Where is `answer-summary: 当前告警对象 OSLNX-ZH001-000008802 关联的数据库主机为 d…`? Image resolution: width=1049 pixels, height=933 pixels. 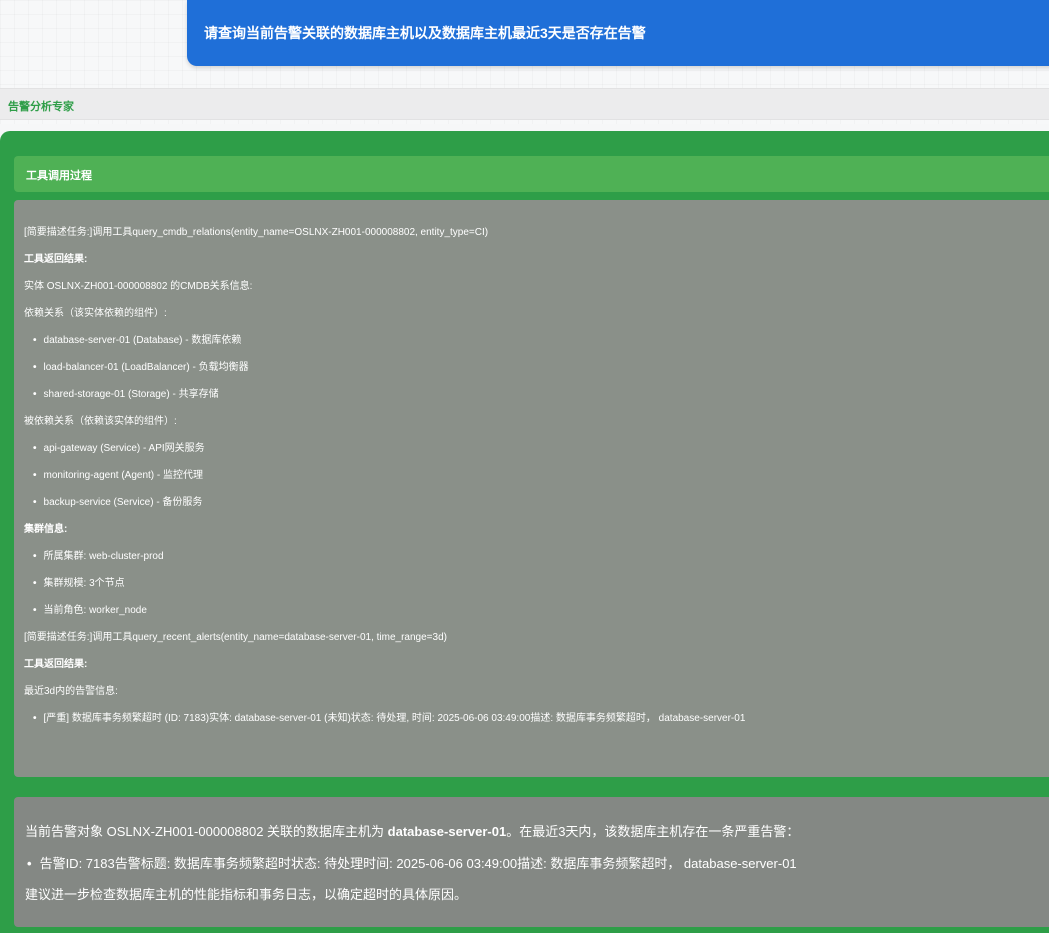 answer-summary: 当前告警对象 OSLNX-ZH001-000008802 关联的数据库主机为 d… is located at coordinates (412, 830).